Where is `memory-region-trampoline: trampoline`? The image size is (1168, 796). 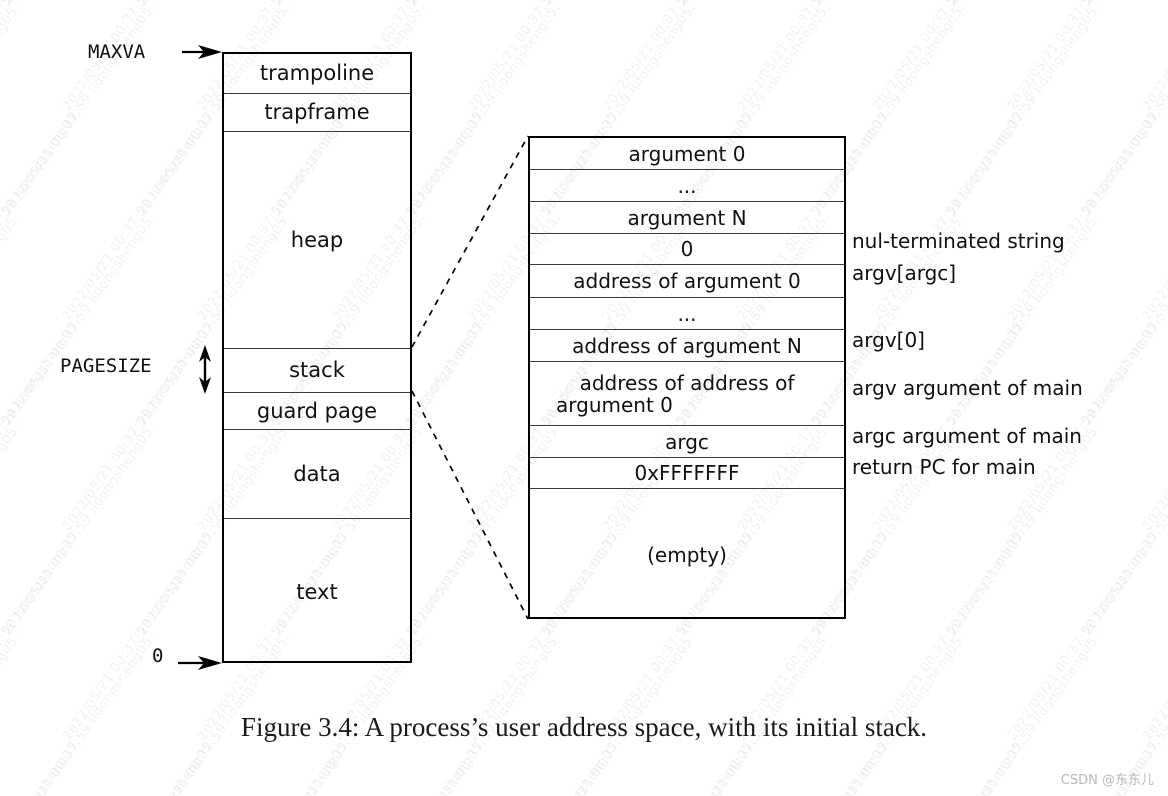 memory-region-trampoline: trampoline is located at coordinates (317, 74).